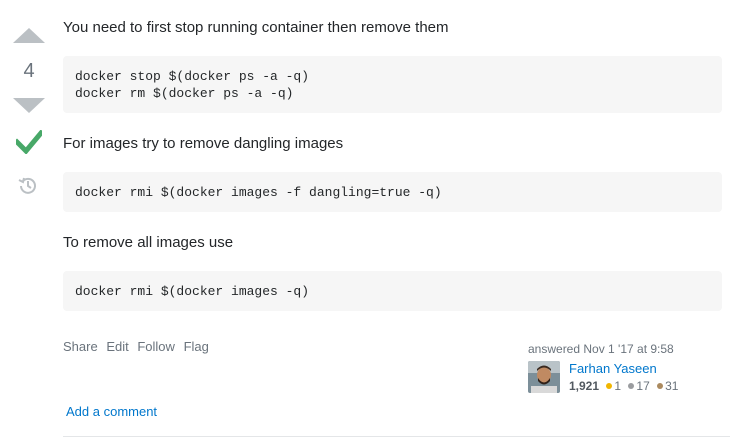 Image resolution: width=730 pixels, height=440 pixels. I want to click on downvote-arrow-icon, so click(29, 105).